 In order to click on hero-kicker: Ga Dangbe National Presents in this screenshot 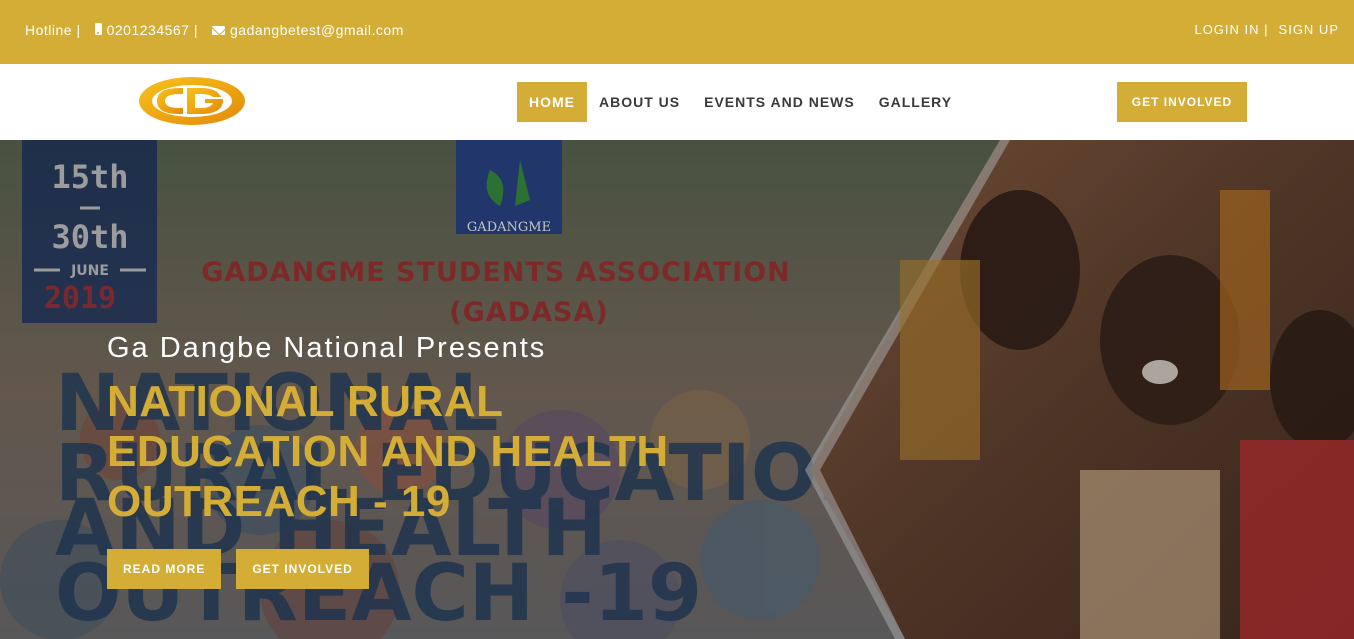, I will do `click(327, 348)`.